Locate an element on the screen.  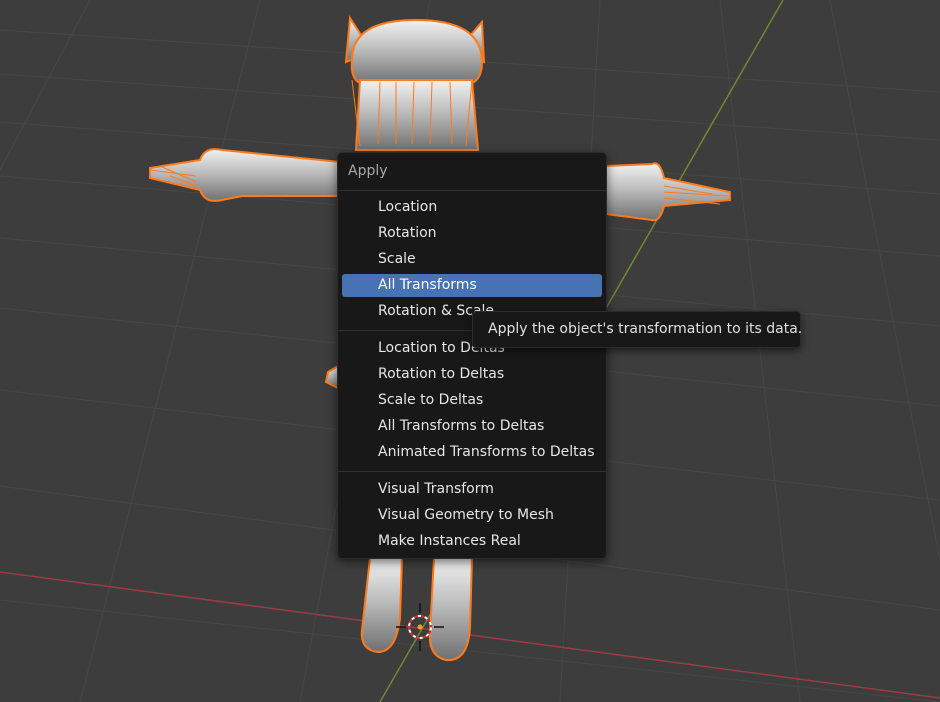
menu-item-make-instances-real: Make Instances Real is located at coordinates (472, 541).